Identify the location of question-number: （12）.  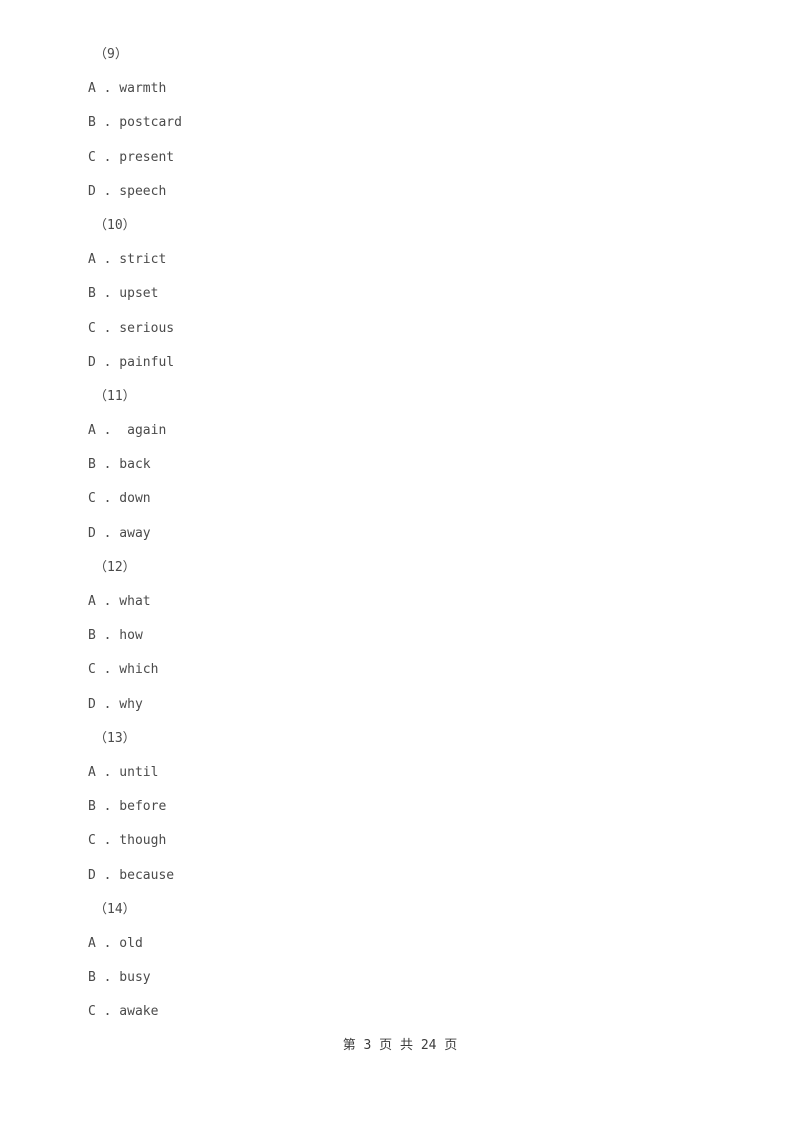
(115, 567).